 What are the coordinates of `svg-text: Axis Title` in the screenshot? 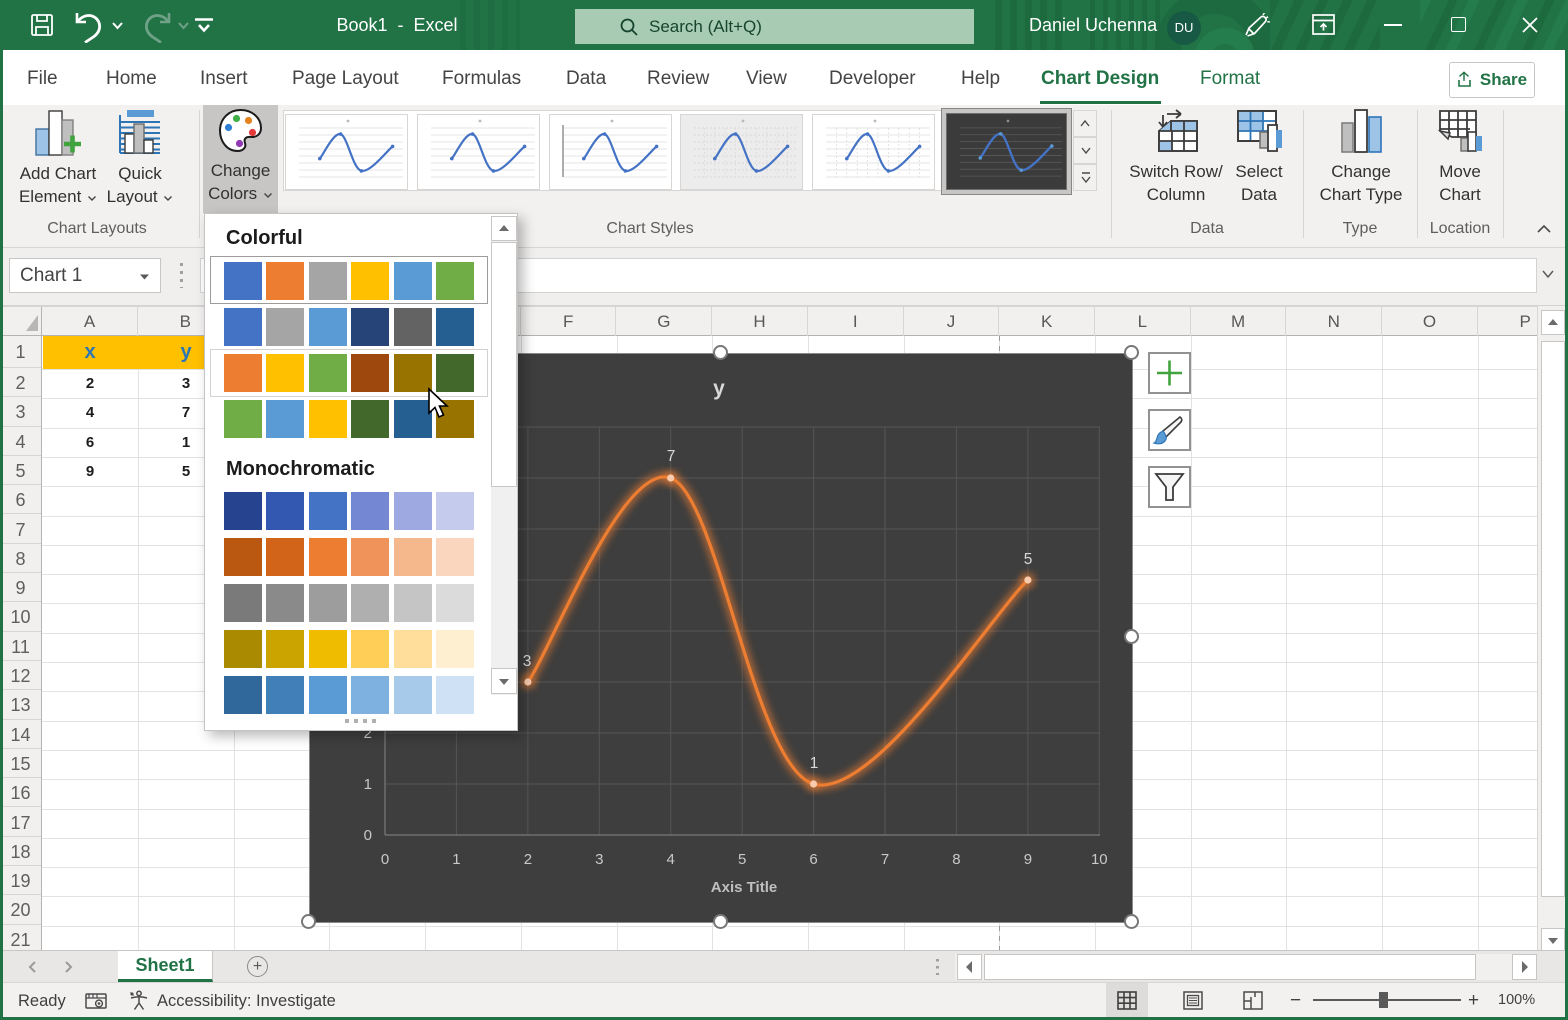 It's located at (744, 887).